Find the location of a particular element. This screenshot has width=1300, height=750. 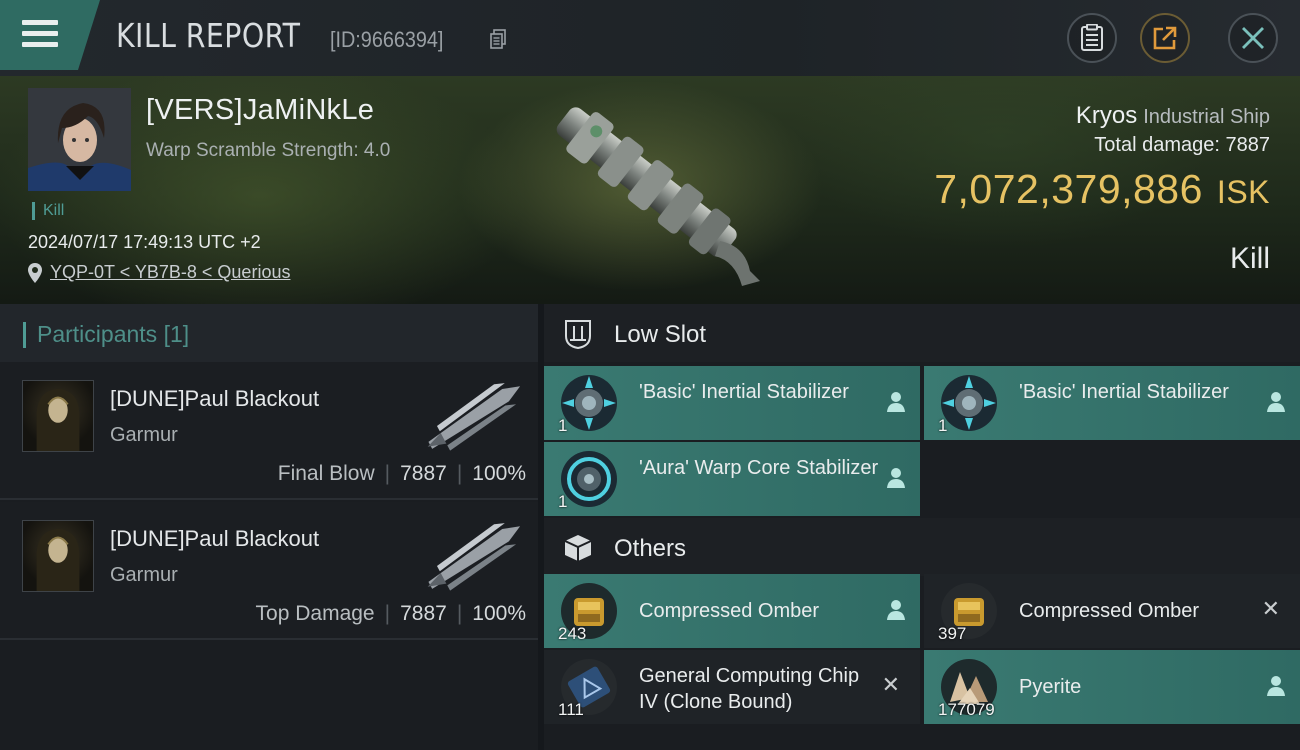

kill-datetime: 2024/07/17 17:49:13 UTC +2 is located at coordinates (144, 242).